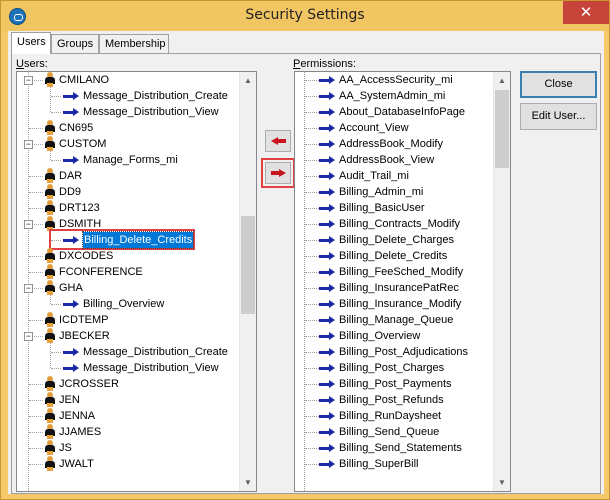 The image size is (610, 500). Describe the element at coordinates (394, 416) in the screenshot. I see `permission-item: Billing_RunDaysheet` at that location.